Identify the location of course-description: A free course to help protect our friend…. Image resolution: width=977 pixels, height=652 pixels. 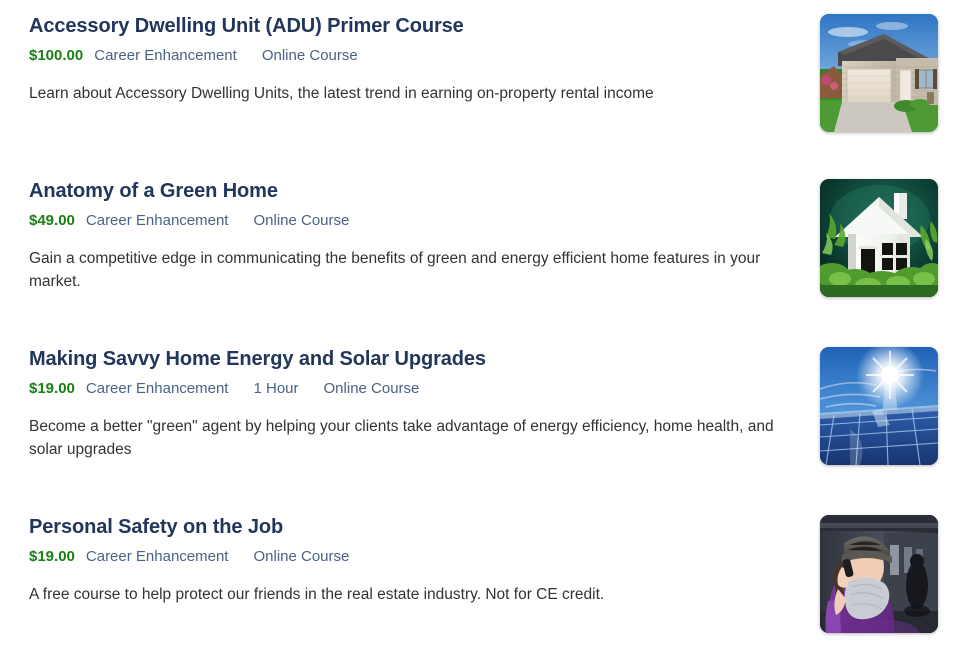
(317, 594).